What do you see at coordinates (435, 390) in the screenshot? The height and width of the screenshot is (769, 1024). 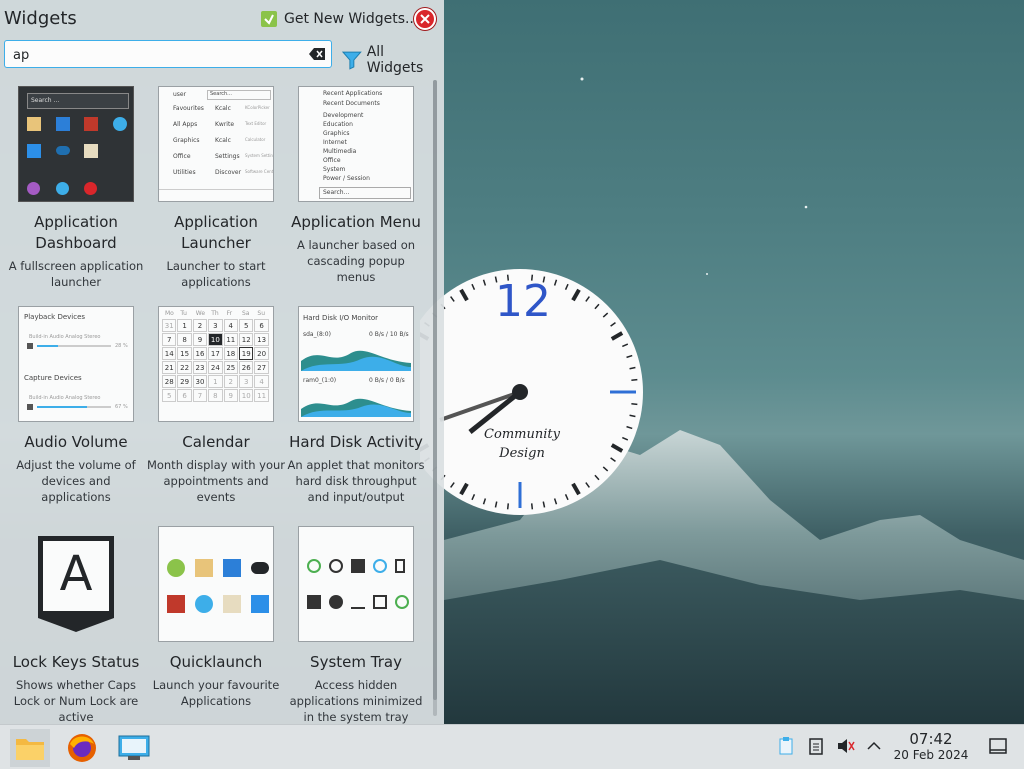 I see `scrollbar-thumb` at bounding box center [435, 390].